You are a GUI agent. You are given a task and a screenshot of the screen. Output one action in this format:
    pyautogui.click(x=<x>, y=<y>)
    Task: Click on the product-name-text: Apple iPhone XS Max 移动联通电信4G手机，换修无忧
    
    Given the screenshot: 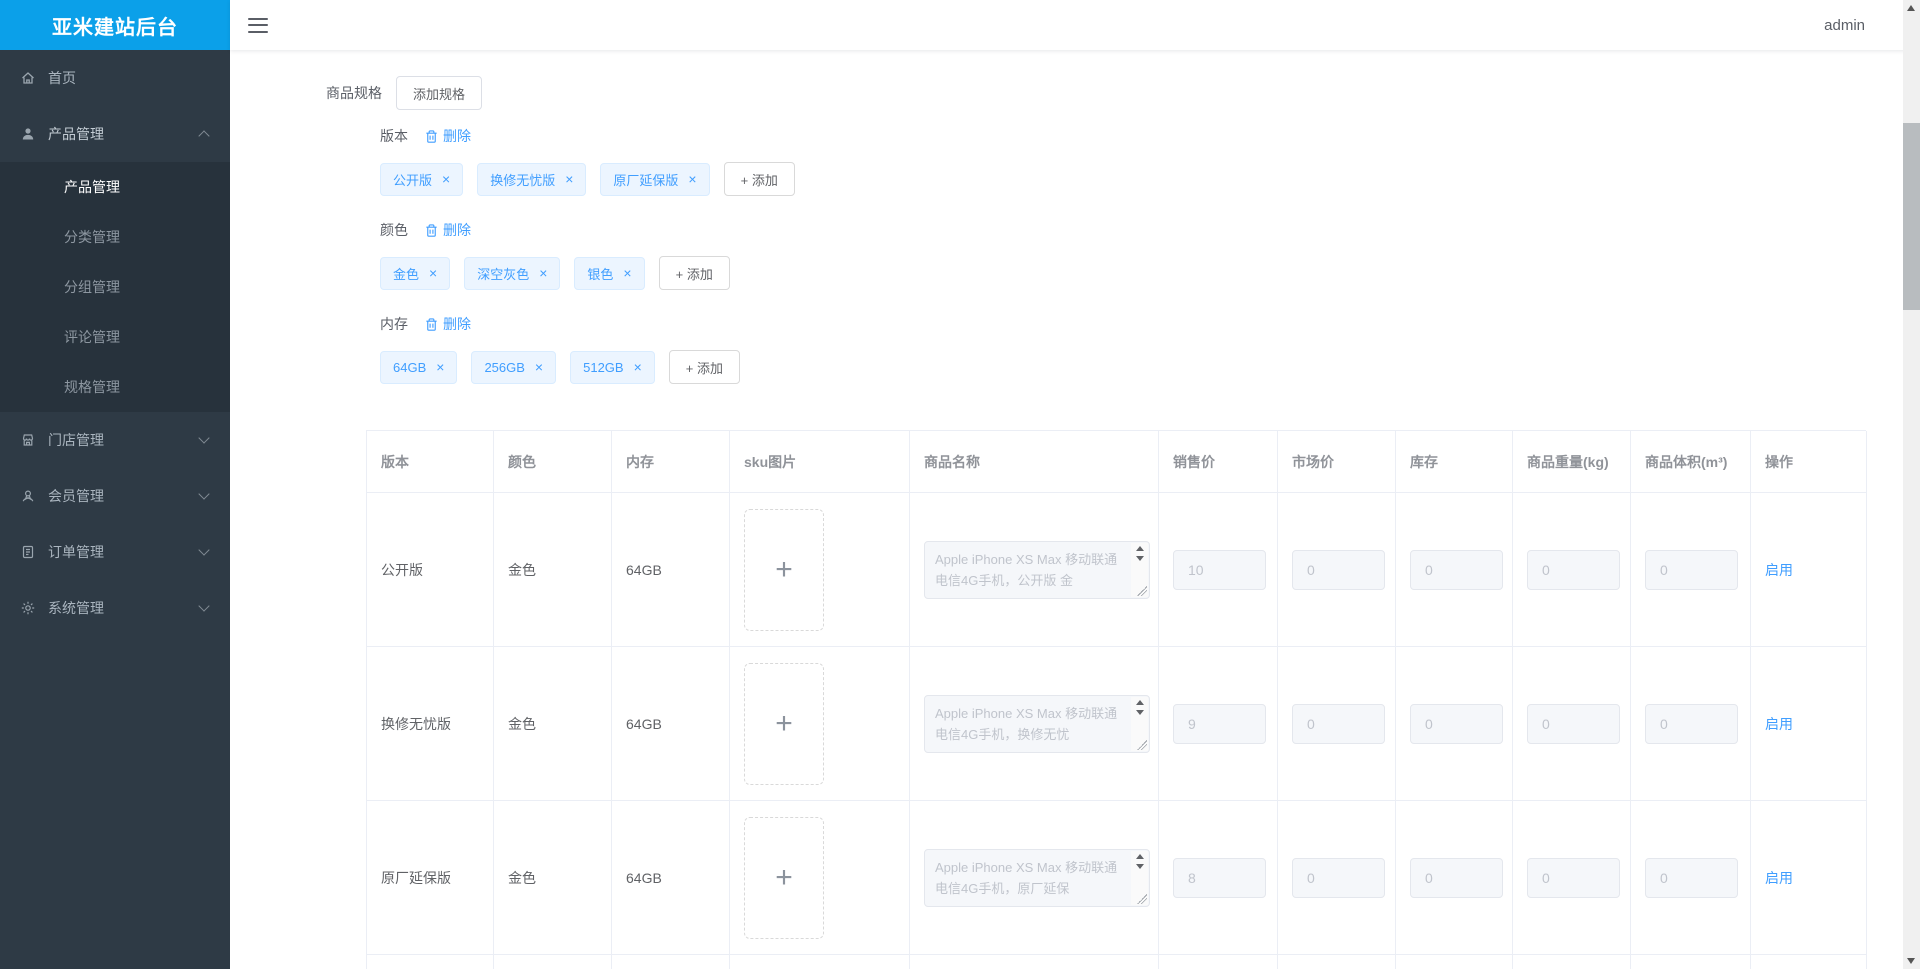 What is the action you would take?
    pyautogui.click(x=1026, y=723)
    